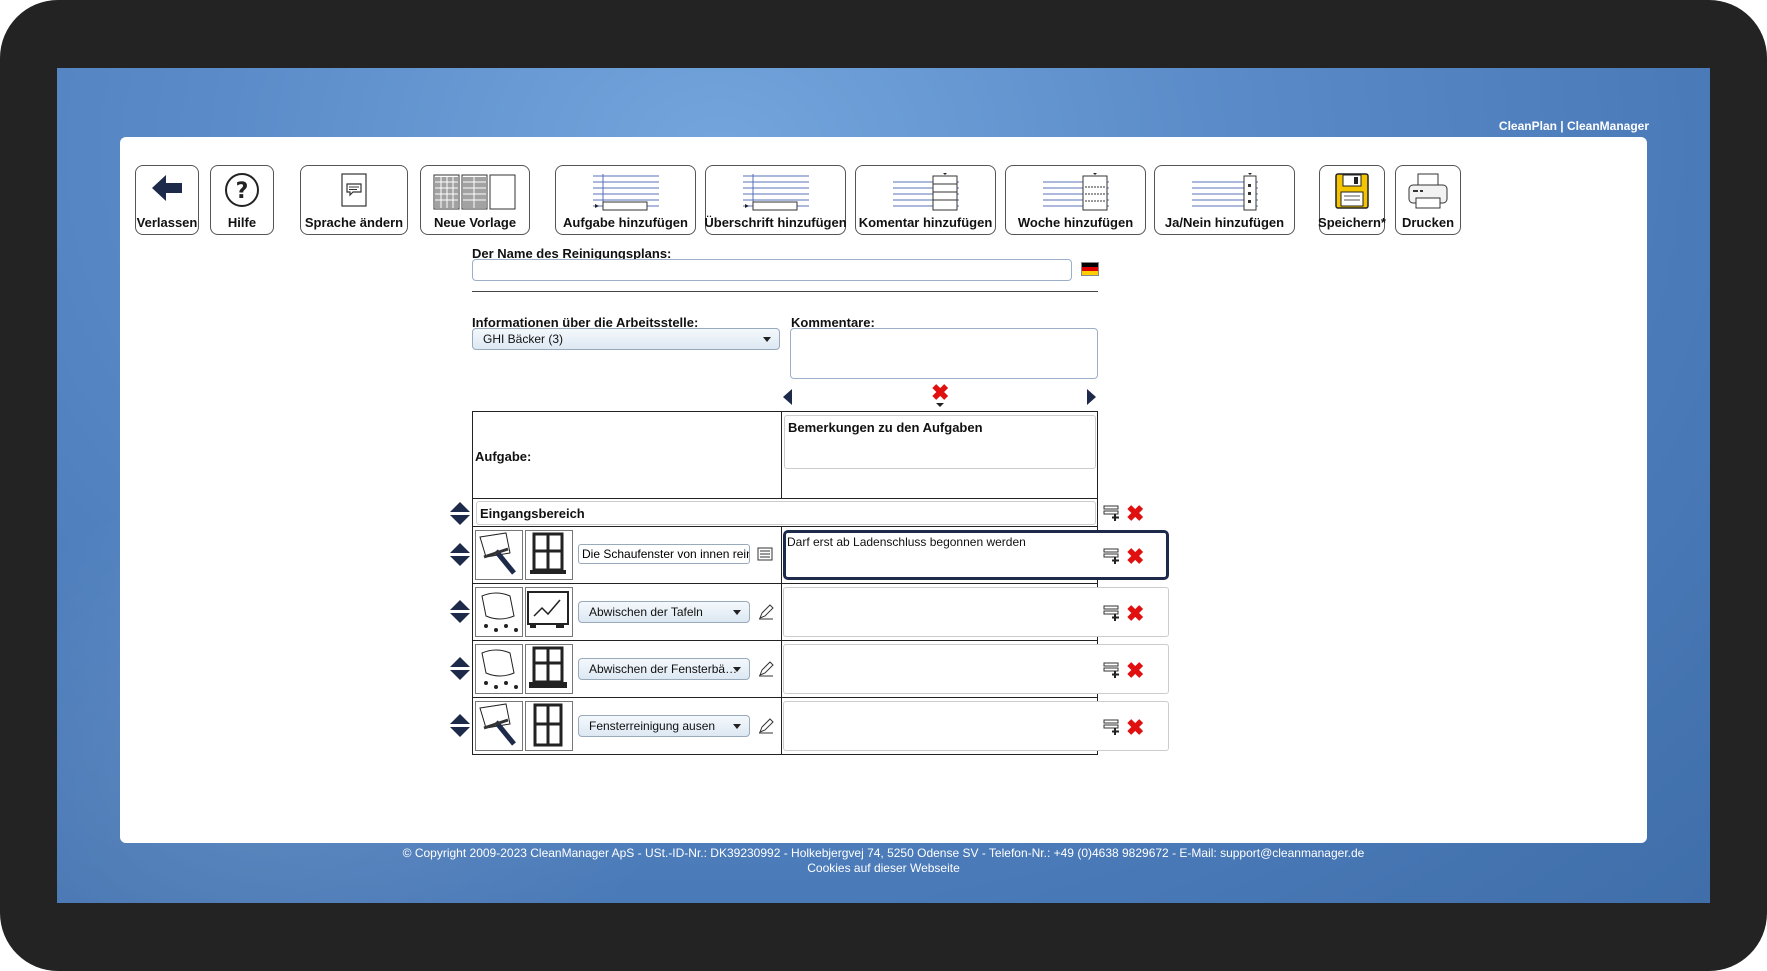 This screenshot has height=971, width=1767. I want to click on section-row: Eingangsbereich, so click(785, 513).